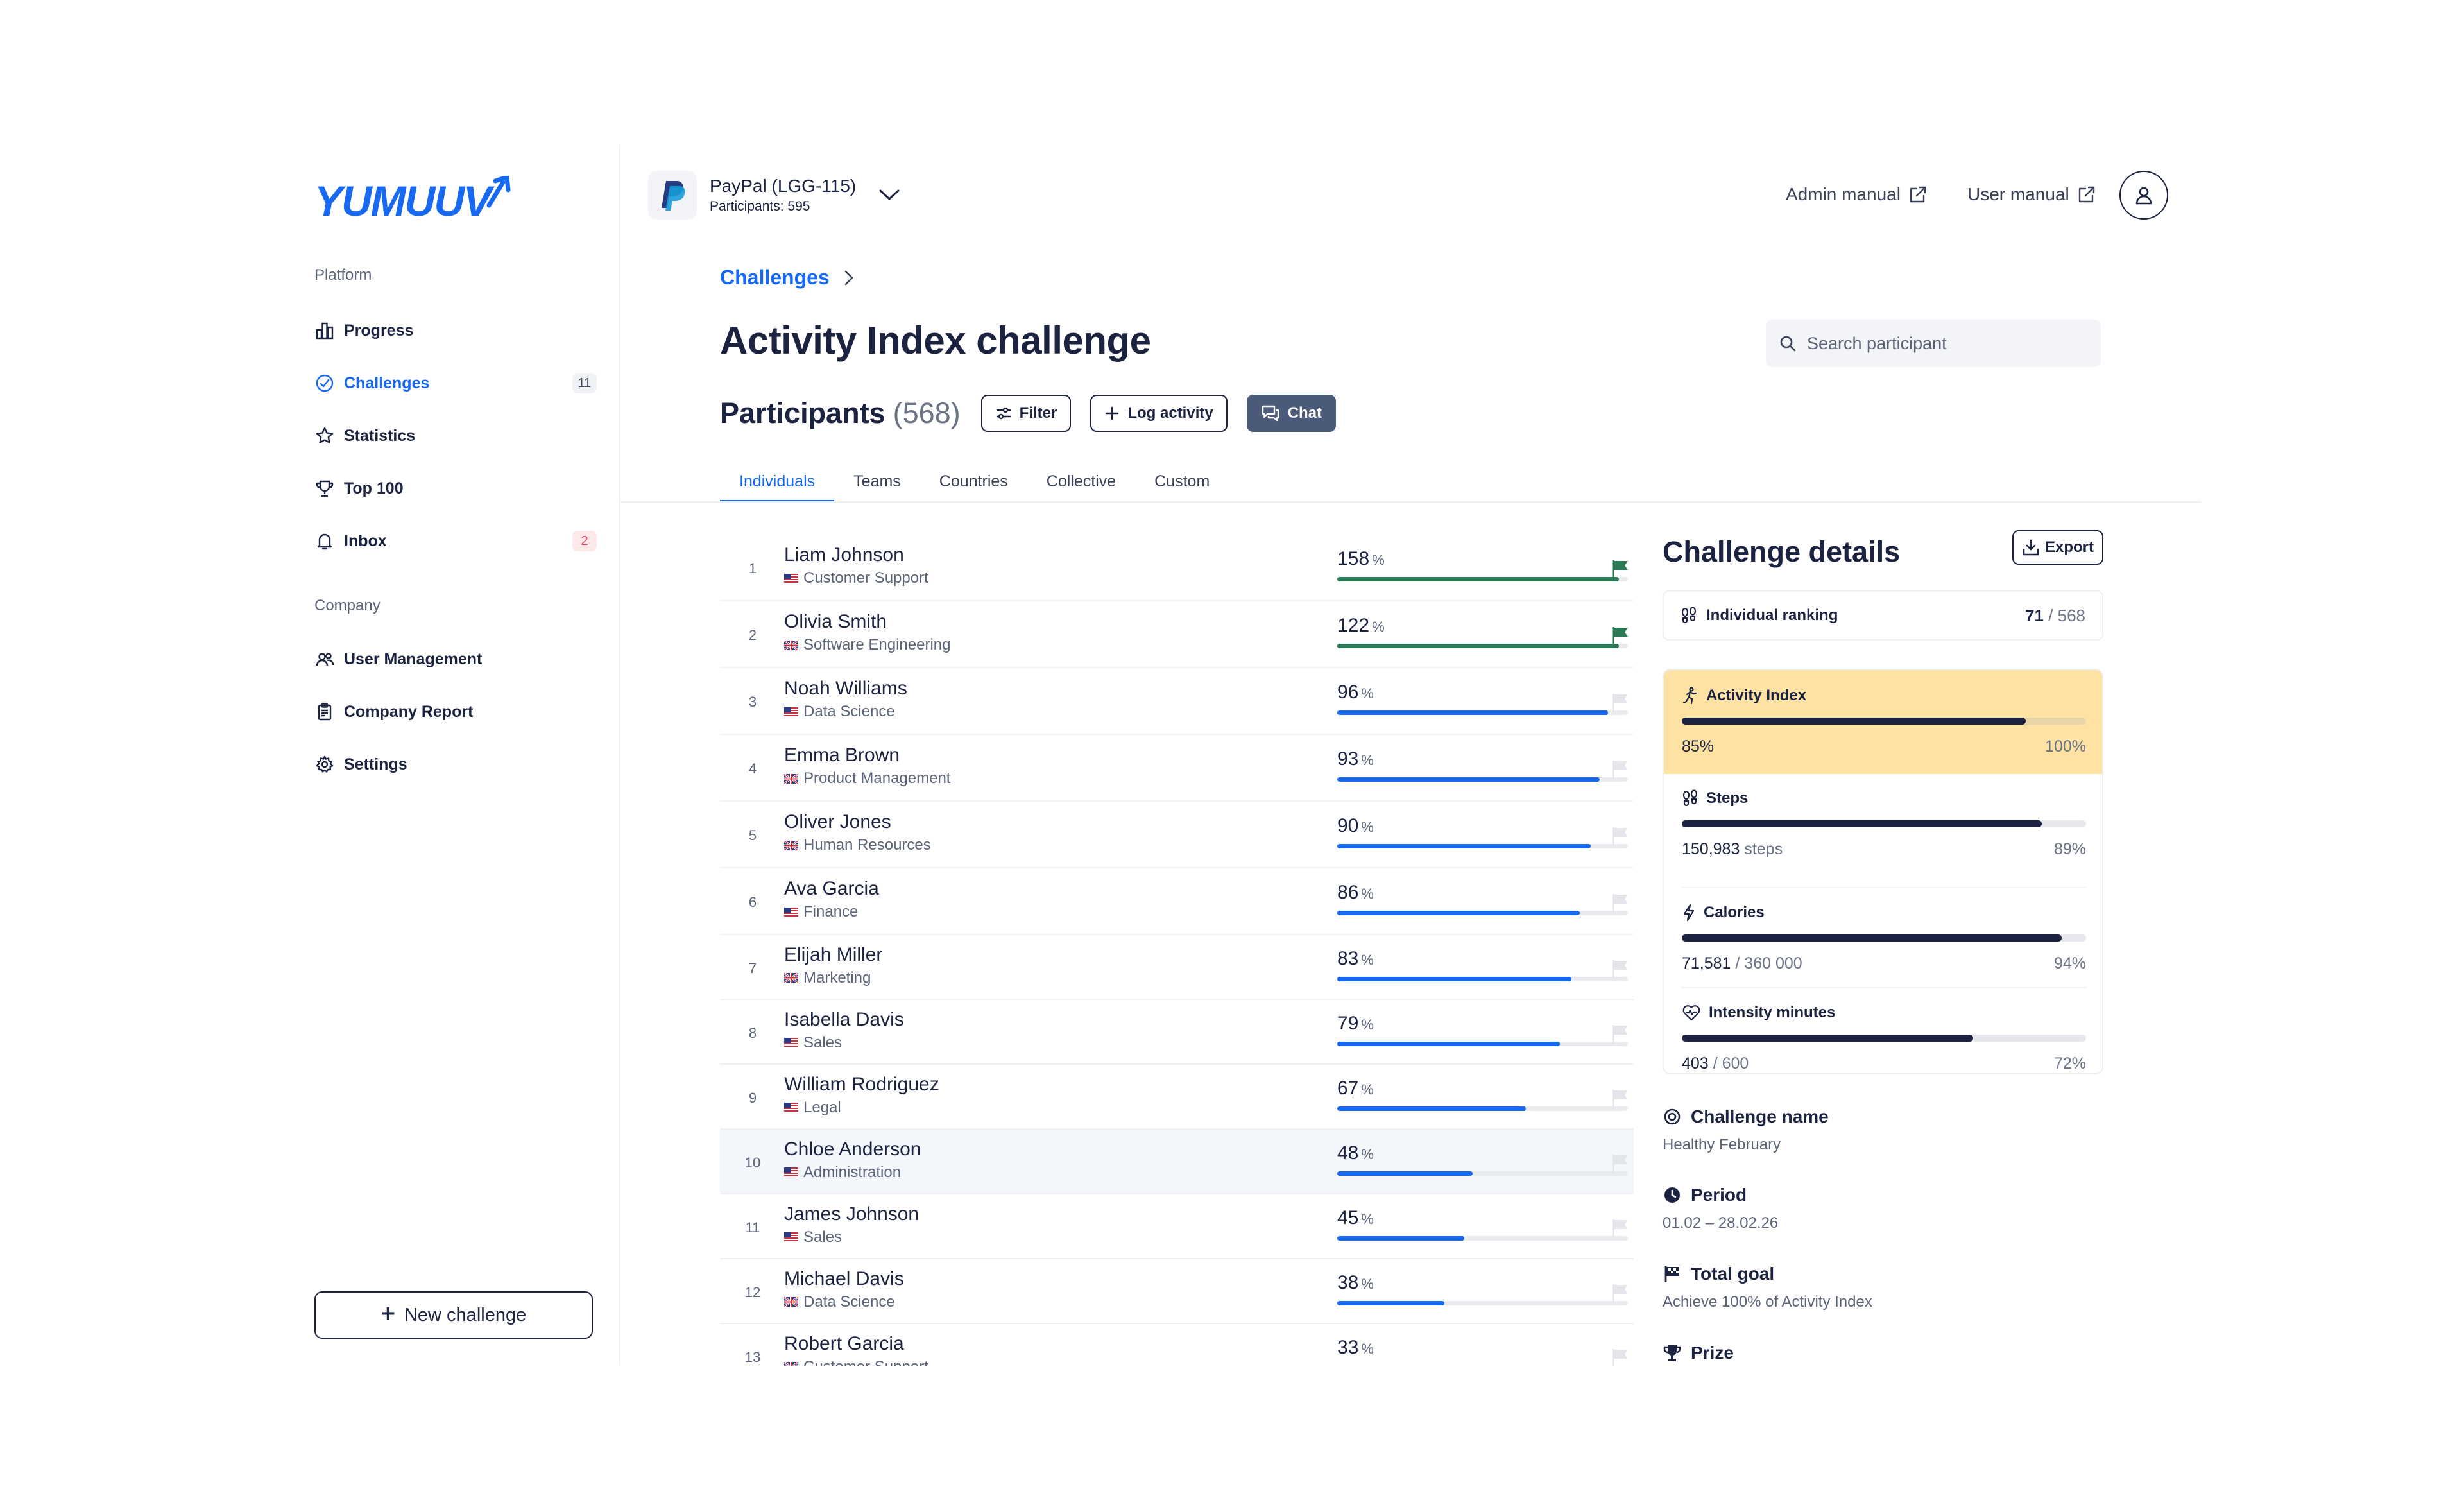 This screenshot has width=2464, height=1498. I want to click on department-label: Marketing, so click(837, 977).